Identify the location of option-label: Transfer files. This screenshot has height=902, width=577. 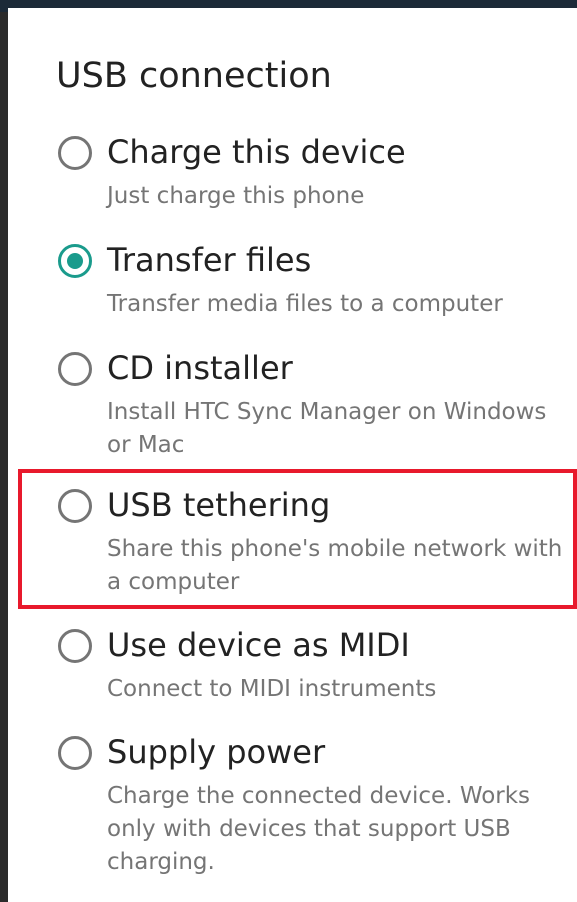
(209, 260).